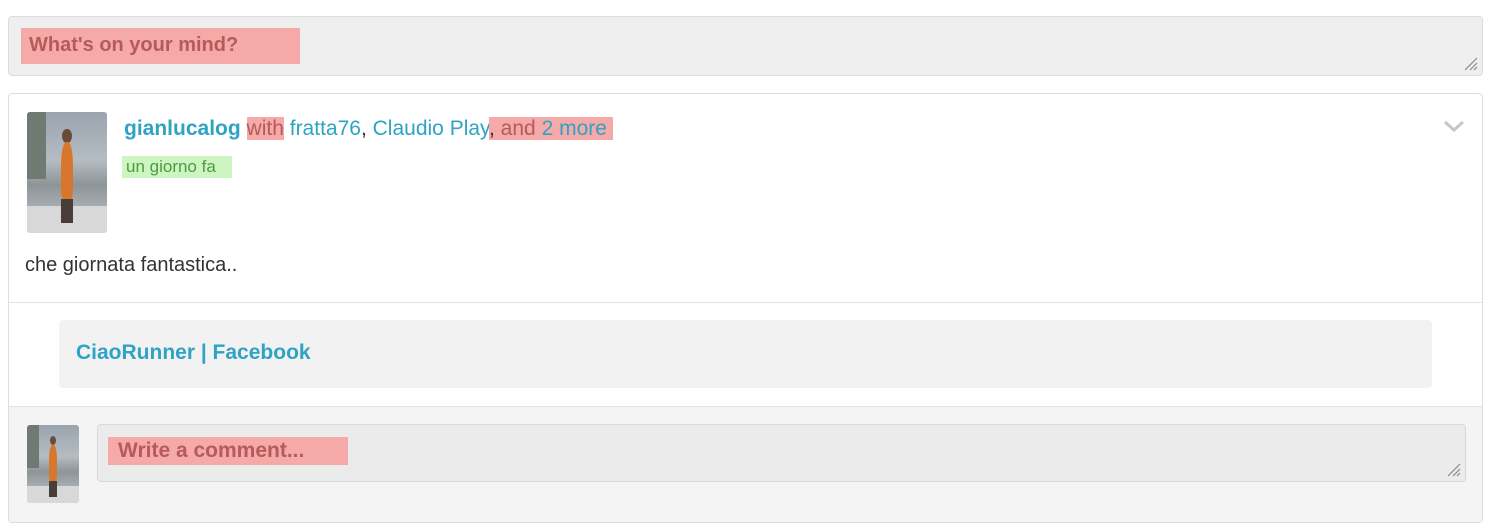 The image size is (1500, 528). I want to click on tagged-user-link: fratta76, so click(325, 128).